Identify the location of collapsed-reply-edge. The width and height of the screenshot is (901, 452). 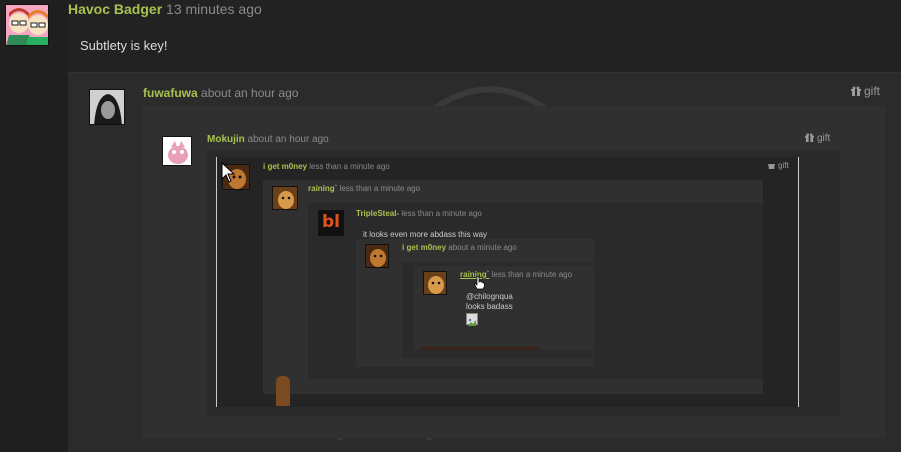
(480, 348).